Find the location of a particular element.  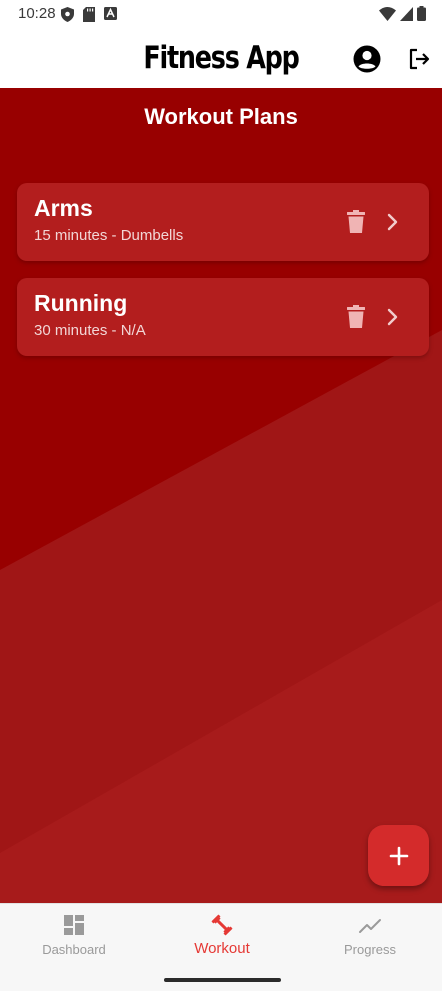

account-button is located at coordinates (367, 59).